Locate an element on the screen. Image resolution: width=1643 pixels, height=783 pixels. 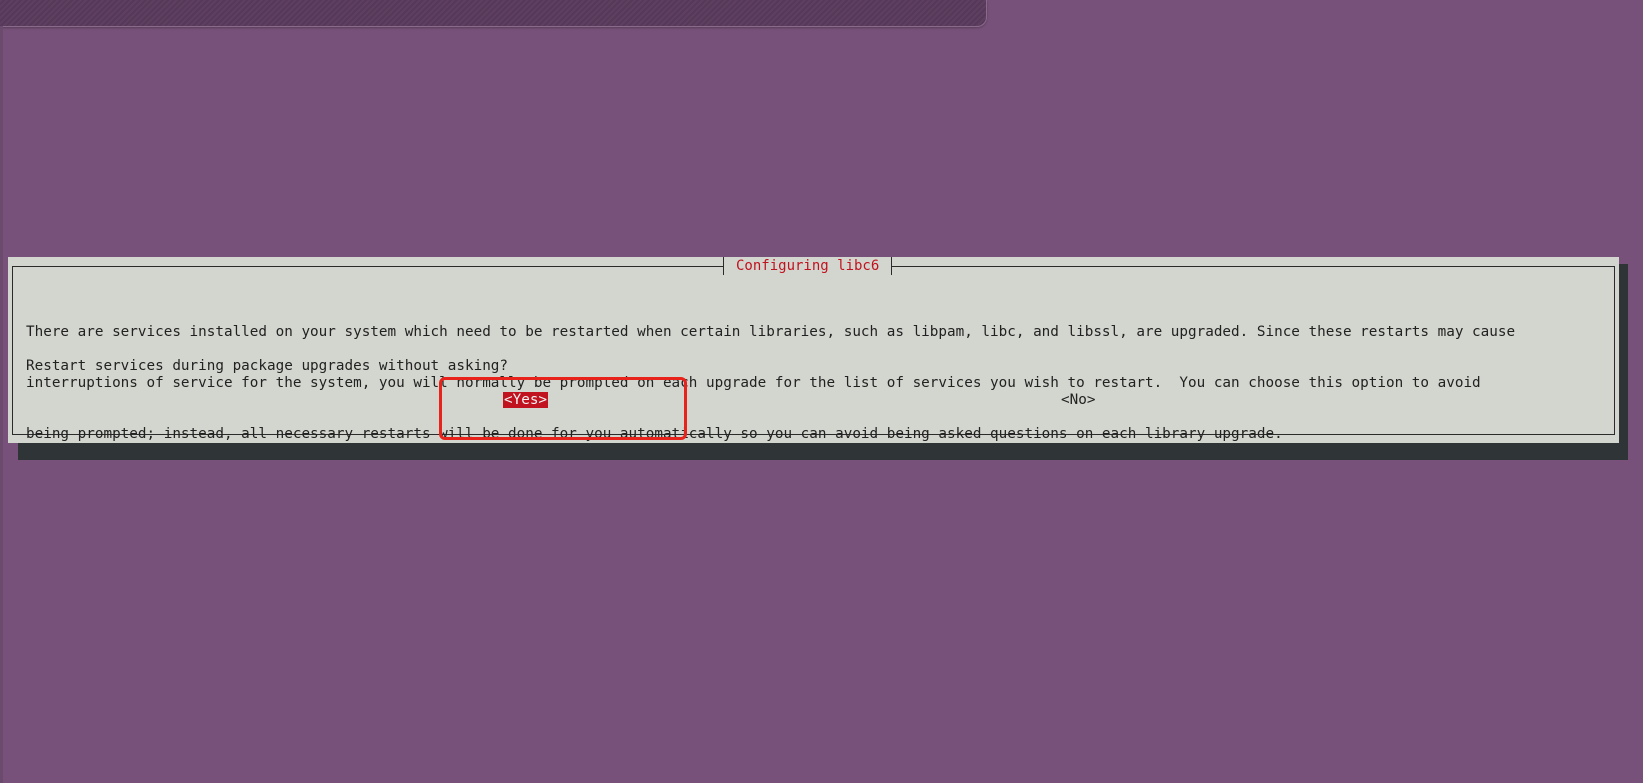
dialog-title: Configuring libc6 is located at coordinates (808, 266).